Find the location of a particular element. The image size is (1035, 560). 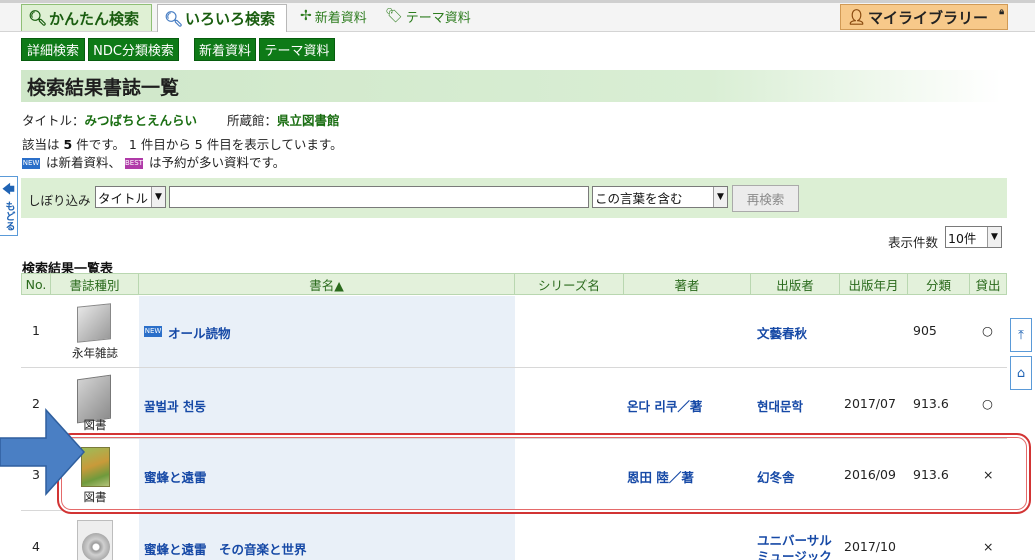

column-header-no: No. is located at coordinates (36, 284).